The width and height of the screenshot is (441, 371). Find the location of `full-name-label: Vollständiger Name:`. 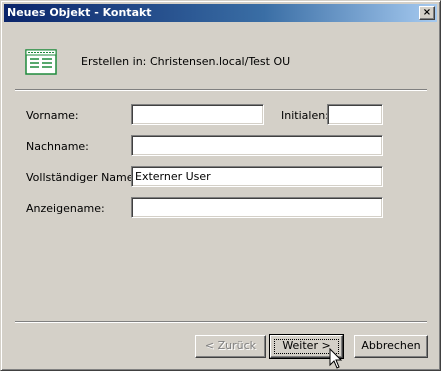

full-name-label: Vollständiger Name: is located at coordinates (82, 177).